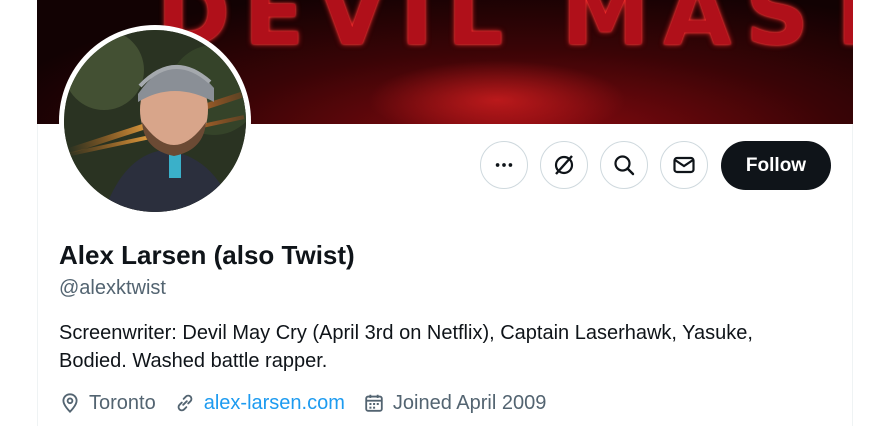  I want to click on mail-icon, so click(684, 165).